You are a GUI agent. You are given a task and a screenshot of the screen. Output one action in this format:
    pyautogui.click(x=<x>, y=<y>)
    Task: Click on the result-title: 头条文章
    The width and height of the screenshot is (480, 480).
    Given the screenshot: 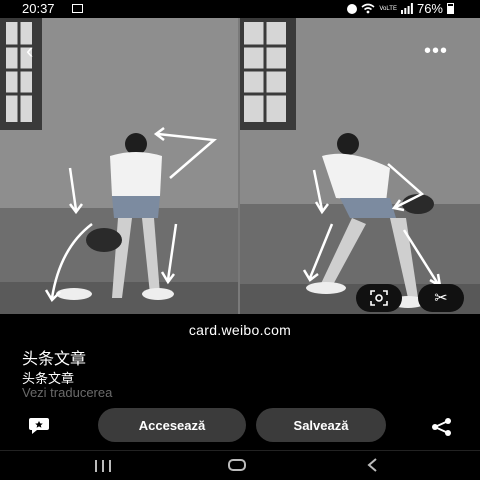 What is the action you would take?
    pyautogui.click(x=54, y=357)
    